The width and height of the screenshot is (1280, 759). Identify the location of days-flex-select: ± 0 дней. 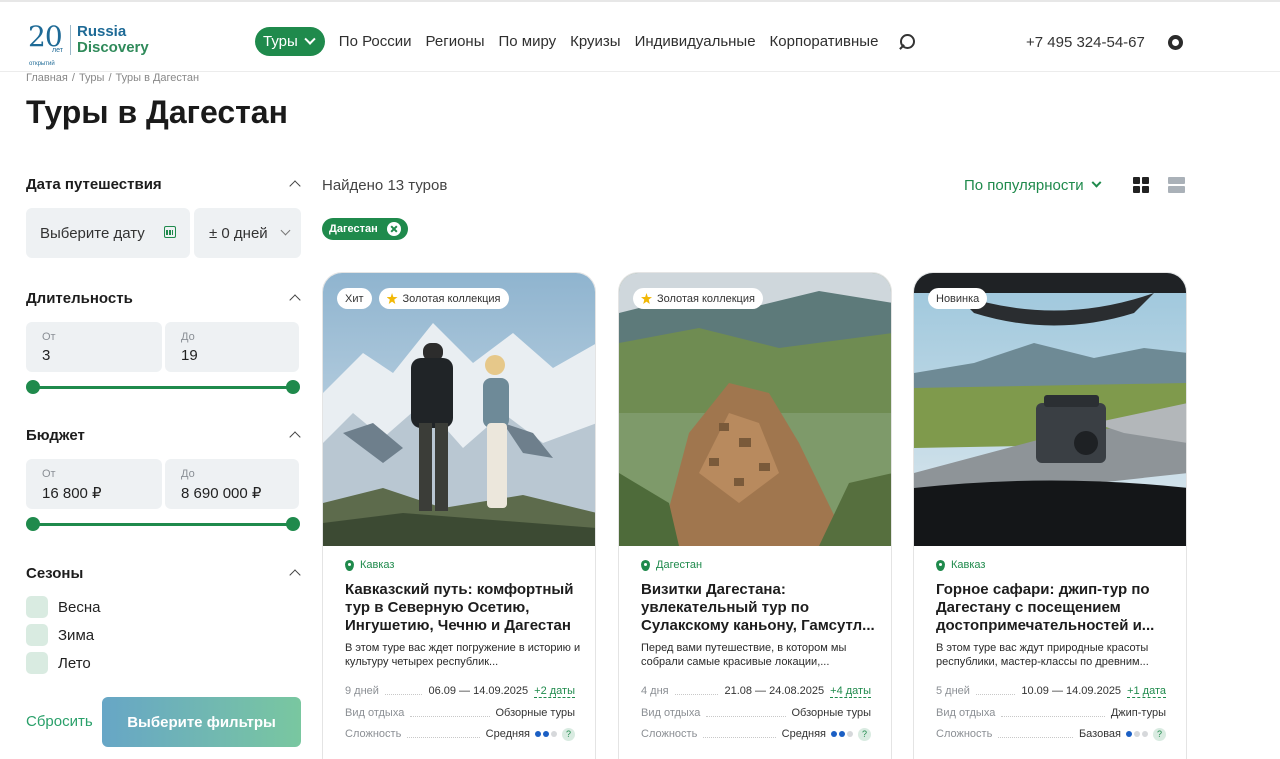
(247, 233).